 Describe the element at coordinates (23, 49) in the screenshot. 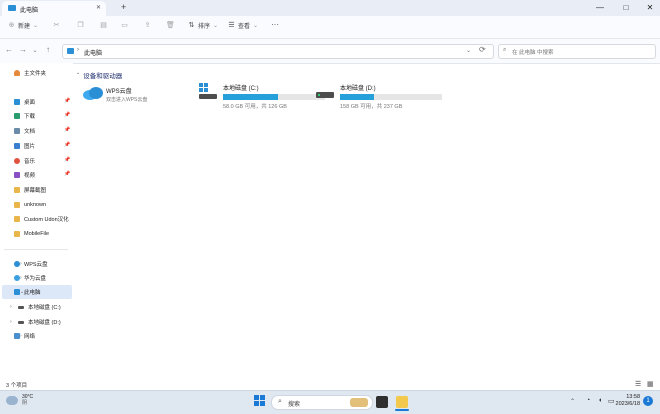

I see `forward-arrow-icon: →` at that location.